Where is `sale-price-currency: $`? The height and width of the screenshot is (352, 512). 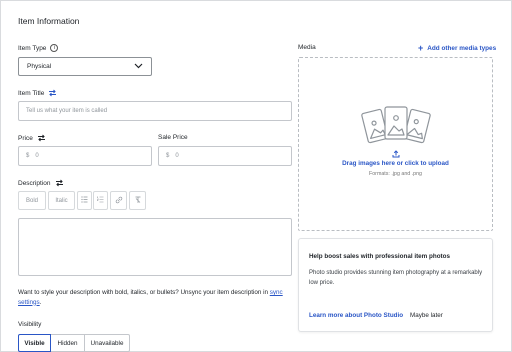 sale-price-currency: $ is located at coordinates (168, 156).